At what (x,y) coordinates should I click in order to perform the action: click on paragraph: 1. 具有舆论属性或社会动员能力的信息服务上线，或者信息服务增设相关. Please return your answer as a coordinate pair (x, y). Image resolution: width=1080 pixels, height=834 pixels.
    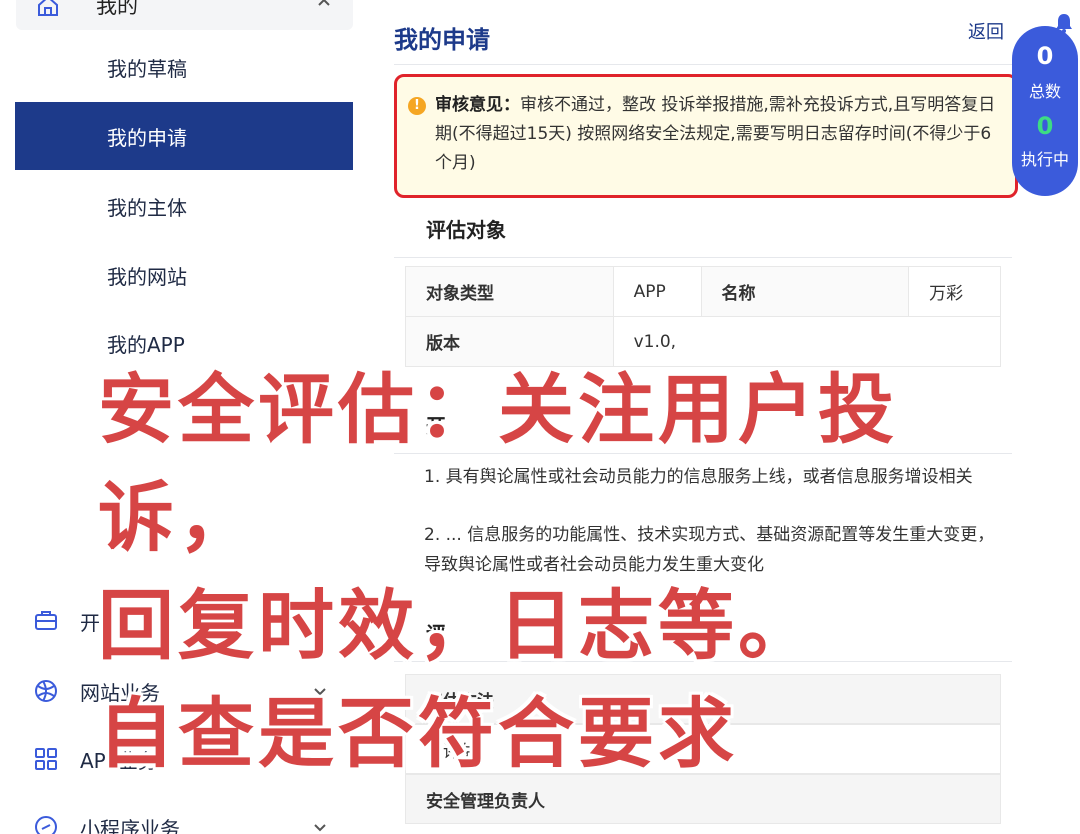
    Looking at the image, I should click on (698, 477).